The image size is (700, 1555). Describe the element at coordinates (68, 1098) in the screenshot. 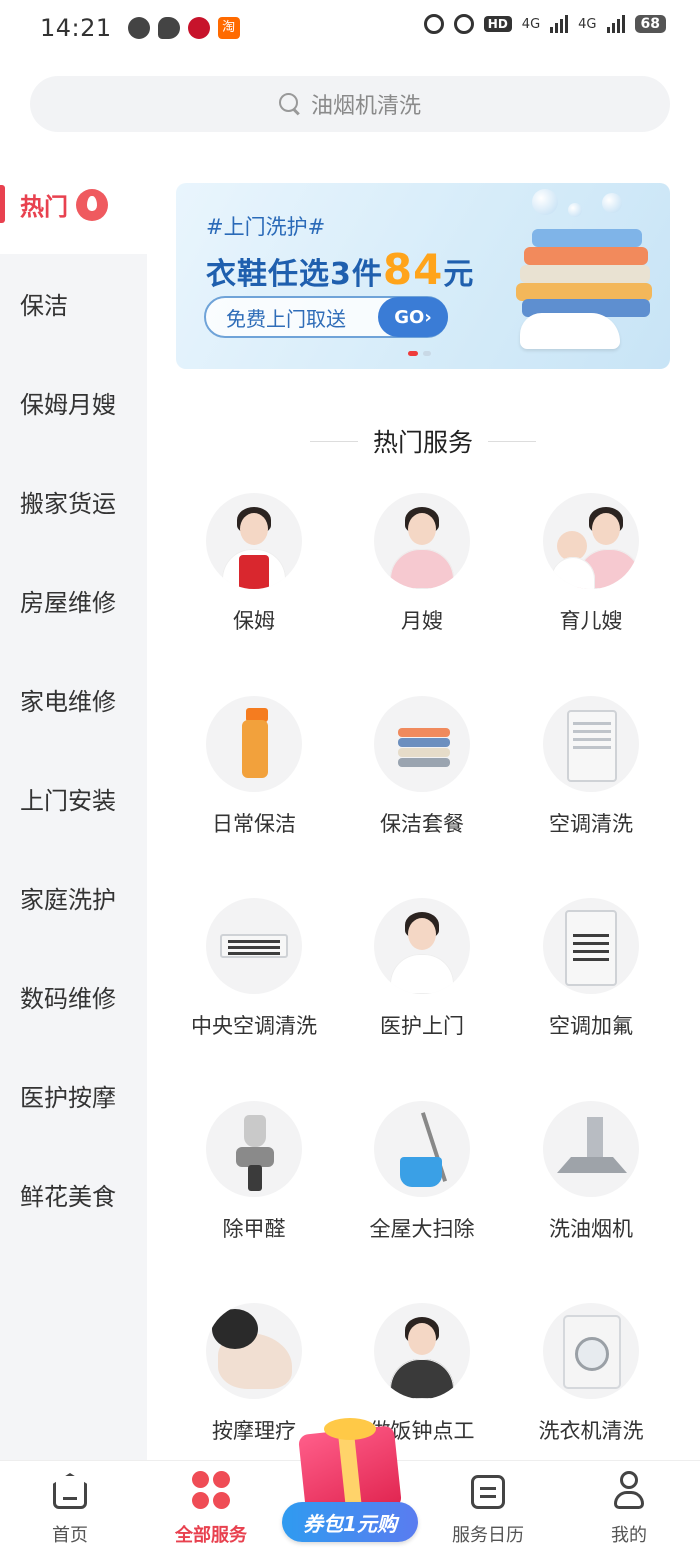

I see `sidebar-item-label: 医护按摩` at that location.